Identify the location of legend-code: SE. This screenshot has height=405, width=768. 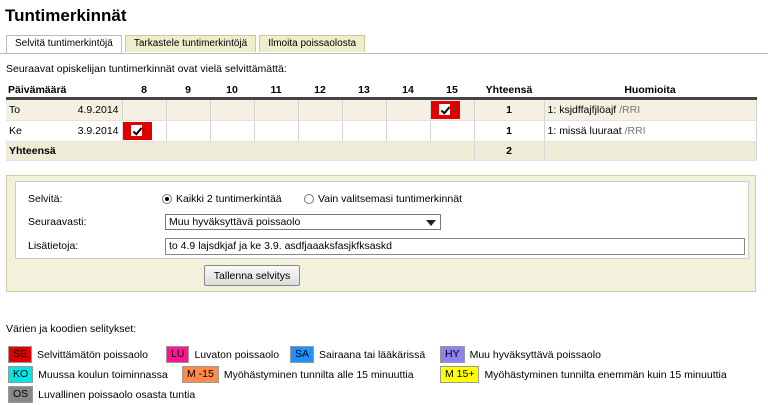
(20, 354).